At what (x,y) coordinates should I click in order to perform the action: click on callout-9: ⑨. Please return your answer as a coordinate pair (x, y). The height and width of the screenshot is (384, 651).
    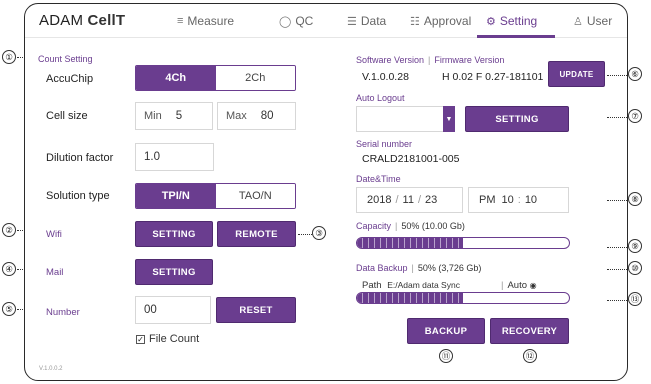
    Looking at the image, I should click on (635, 246).